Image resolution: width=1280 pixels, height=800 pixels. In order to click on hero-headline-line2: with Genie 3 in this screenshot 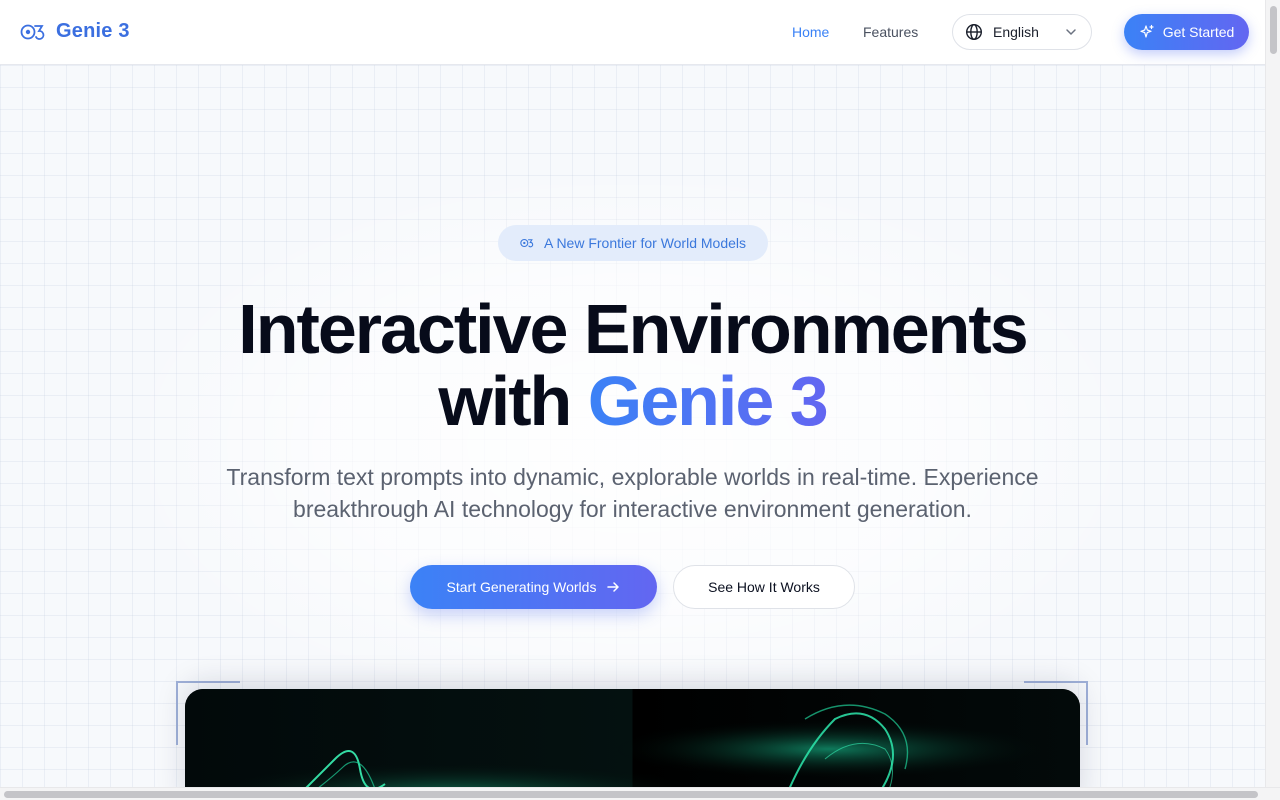, I will do `click(632, 401)`.